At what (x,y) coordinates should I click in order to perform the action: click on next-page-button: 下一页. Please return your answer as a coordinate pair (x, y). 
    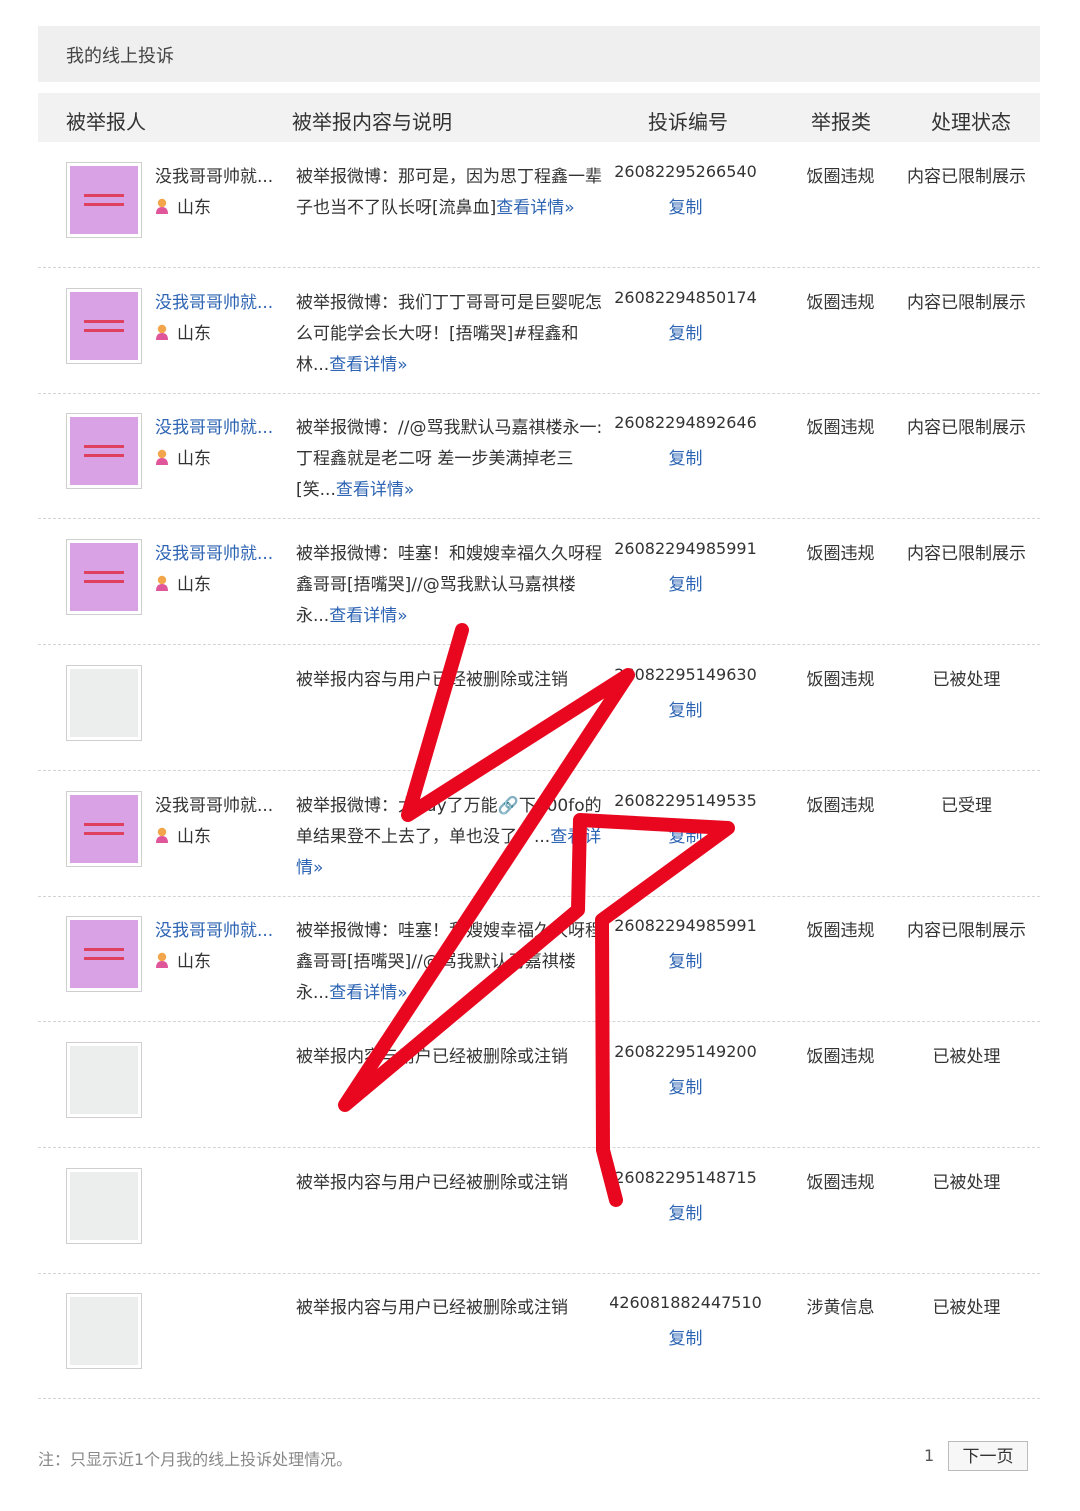
    Looking at the image, I should click on (988, 1456).